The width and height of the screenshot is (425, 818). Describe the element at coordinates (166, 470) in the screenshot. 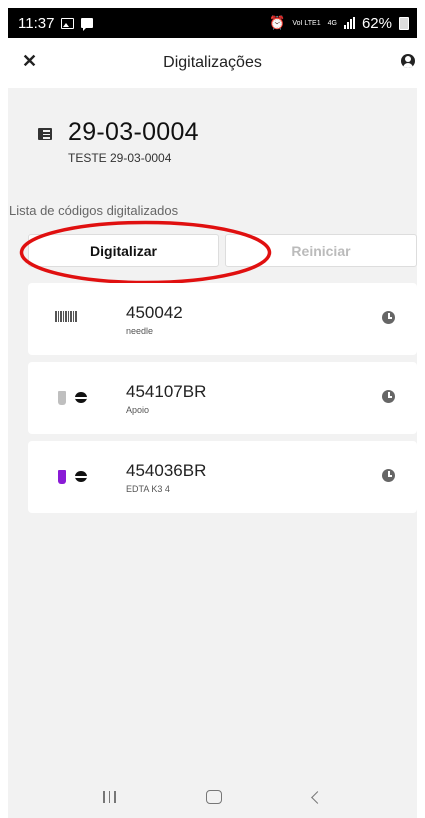

I see `item-code: 454036BR` at that location.